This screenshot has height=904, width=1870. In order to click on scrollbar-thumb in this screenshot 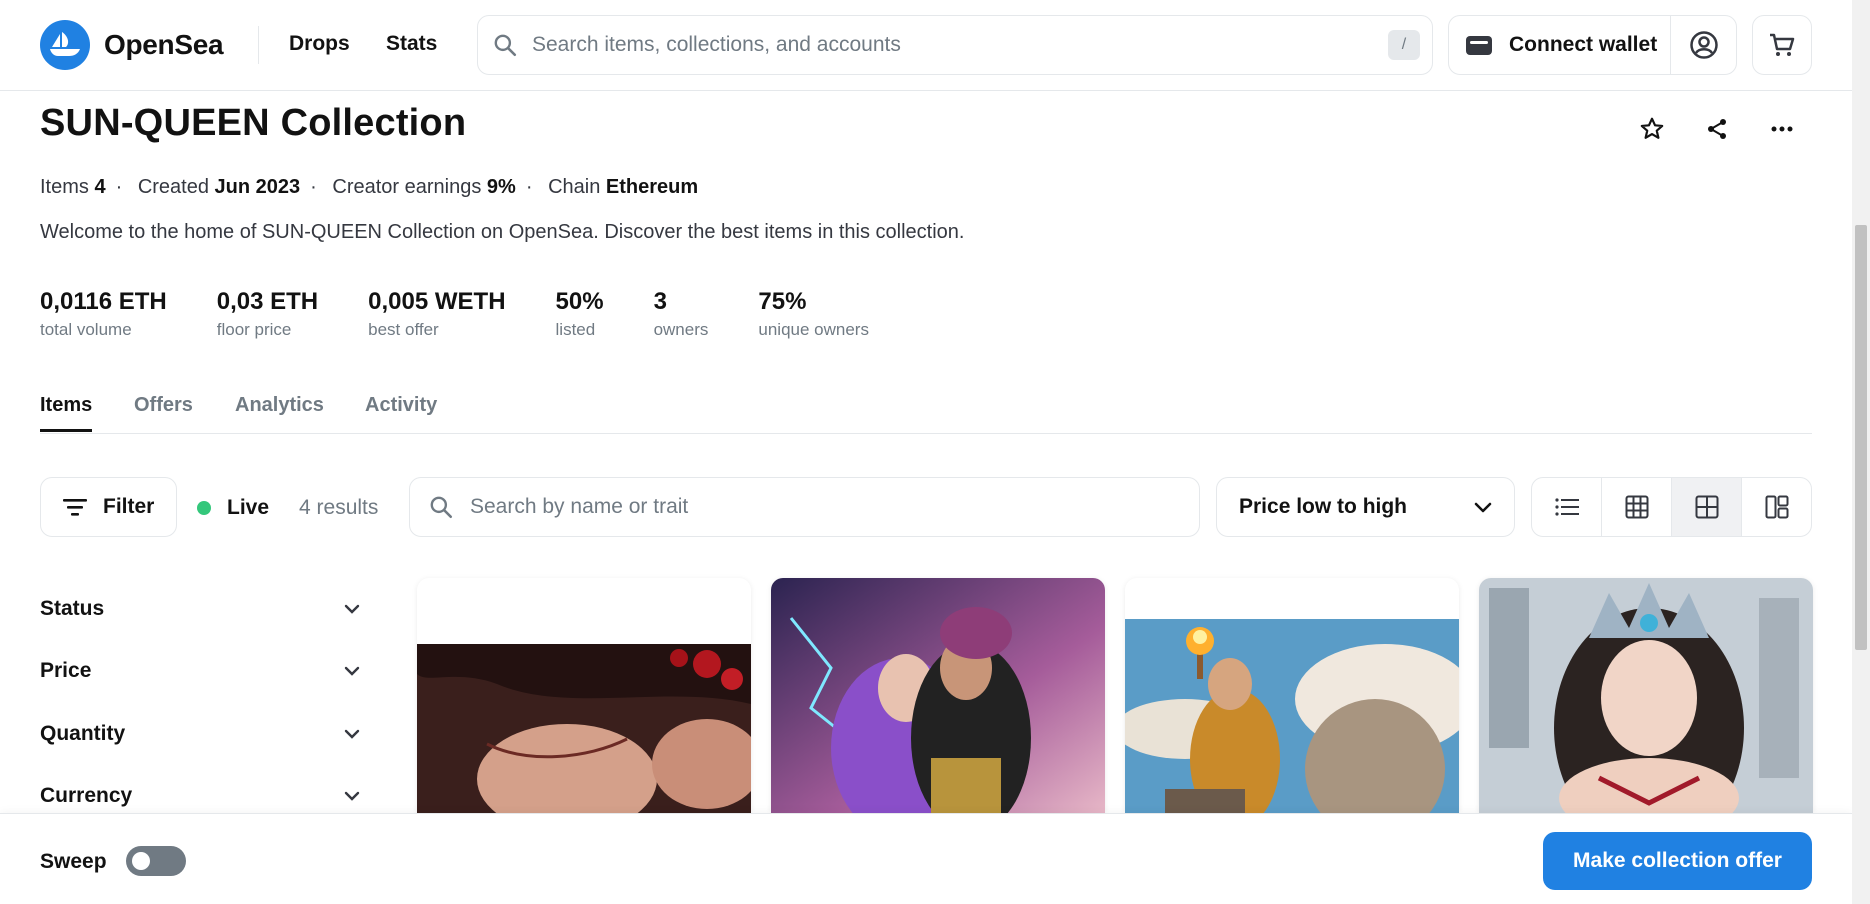, I will do `click(1861, 437)`.